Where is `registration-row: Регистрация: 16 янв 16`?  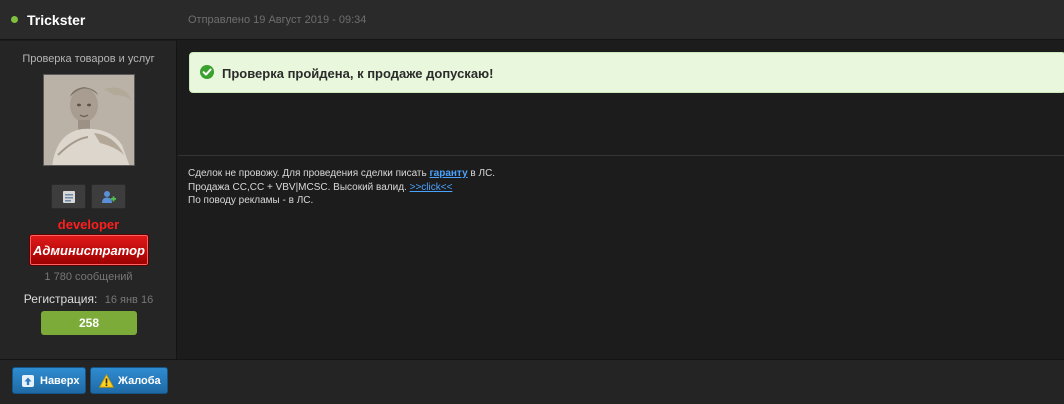 registration-row: Регистрация: 16 янв 16 is located at coordinates (88, 299).